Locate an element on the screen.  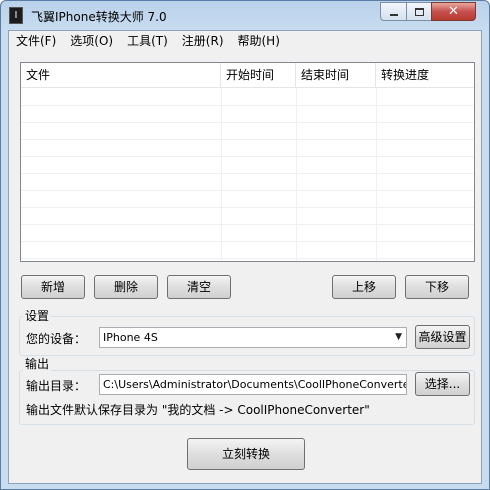
convert-button: 立刻转换 is located at coordinates (246, 454).